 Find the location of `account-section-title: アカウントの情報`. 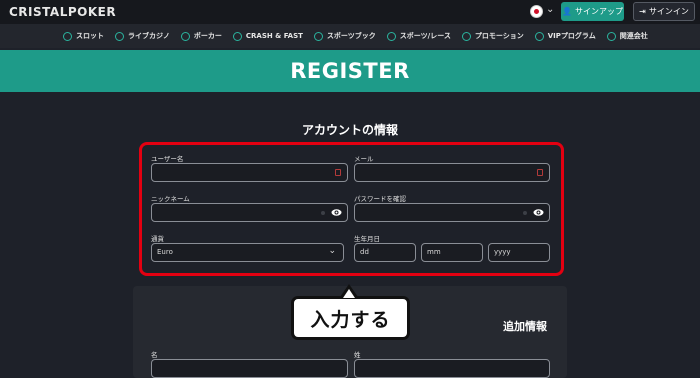

account-section-title: アカウントの情報 is located at coordinates (349, 130).